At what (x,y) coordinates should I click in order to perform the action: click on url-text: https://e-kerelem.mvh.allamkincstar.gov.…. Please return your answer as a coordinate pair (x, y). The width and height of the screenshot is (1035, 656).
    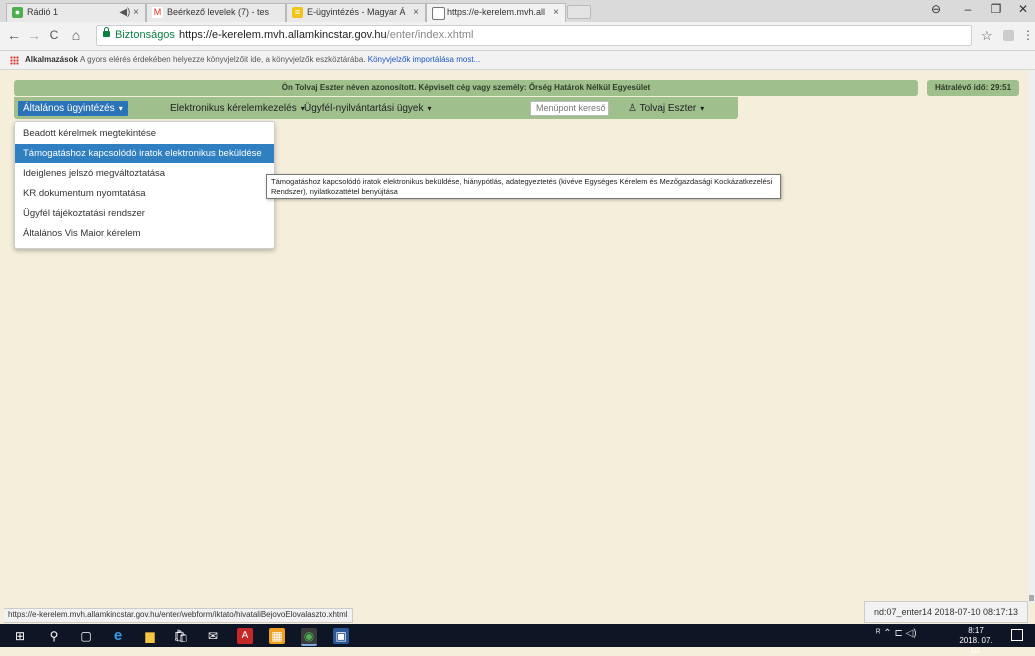
    Looking at the image, I should click on (326, 35).